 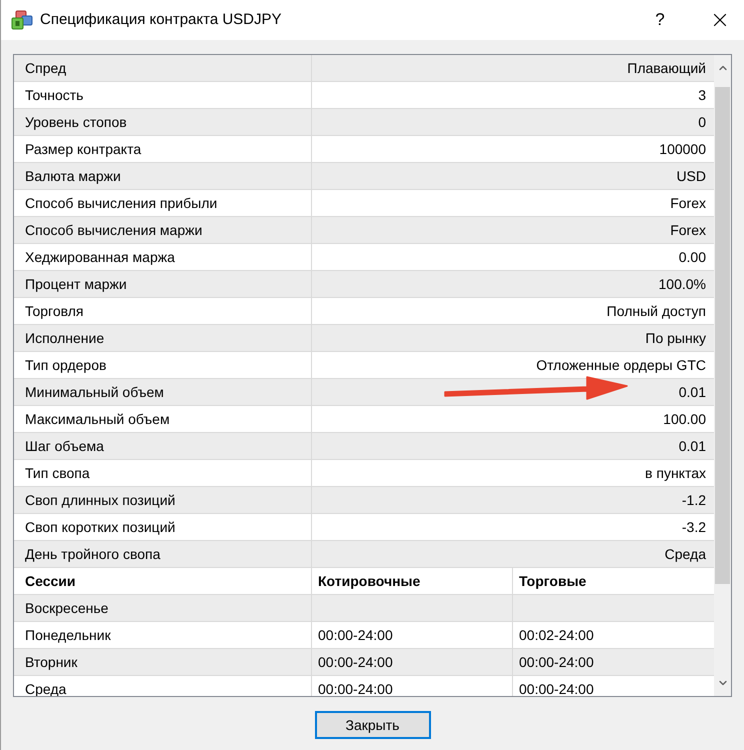 What do you see at coordinates (163, 392) in the screenshot?
I see `property-cell: Минимальный объем` at bounding box center [163, 392].